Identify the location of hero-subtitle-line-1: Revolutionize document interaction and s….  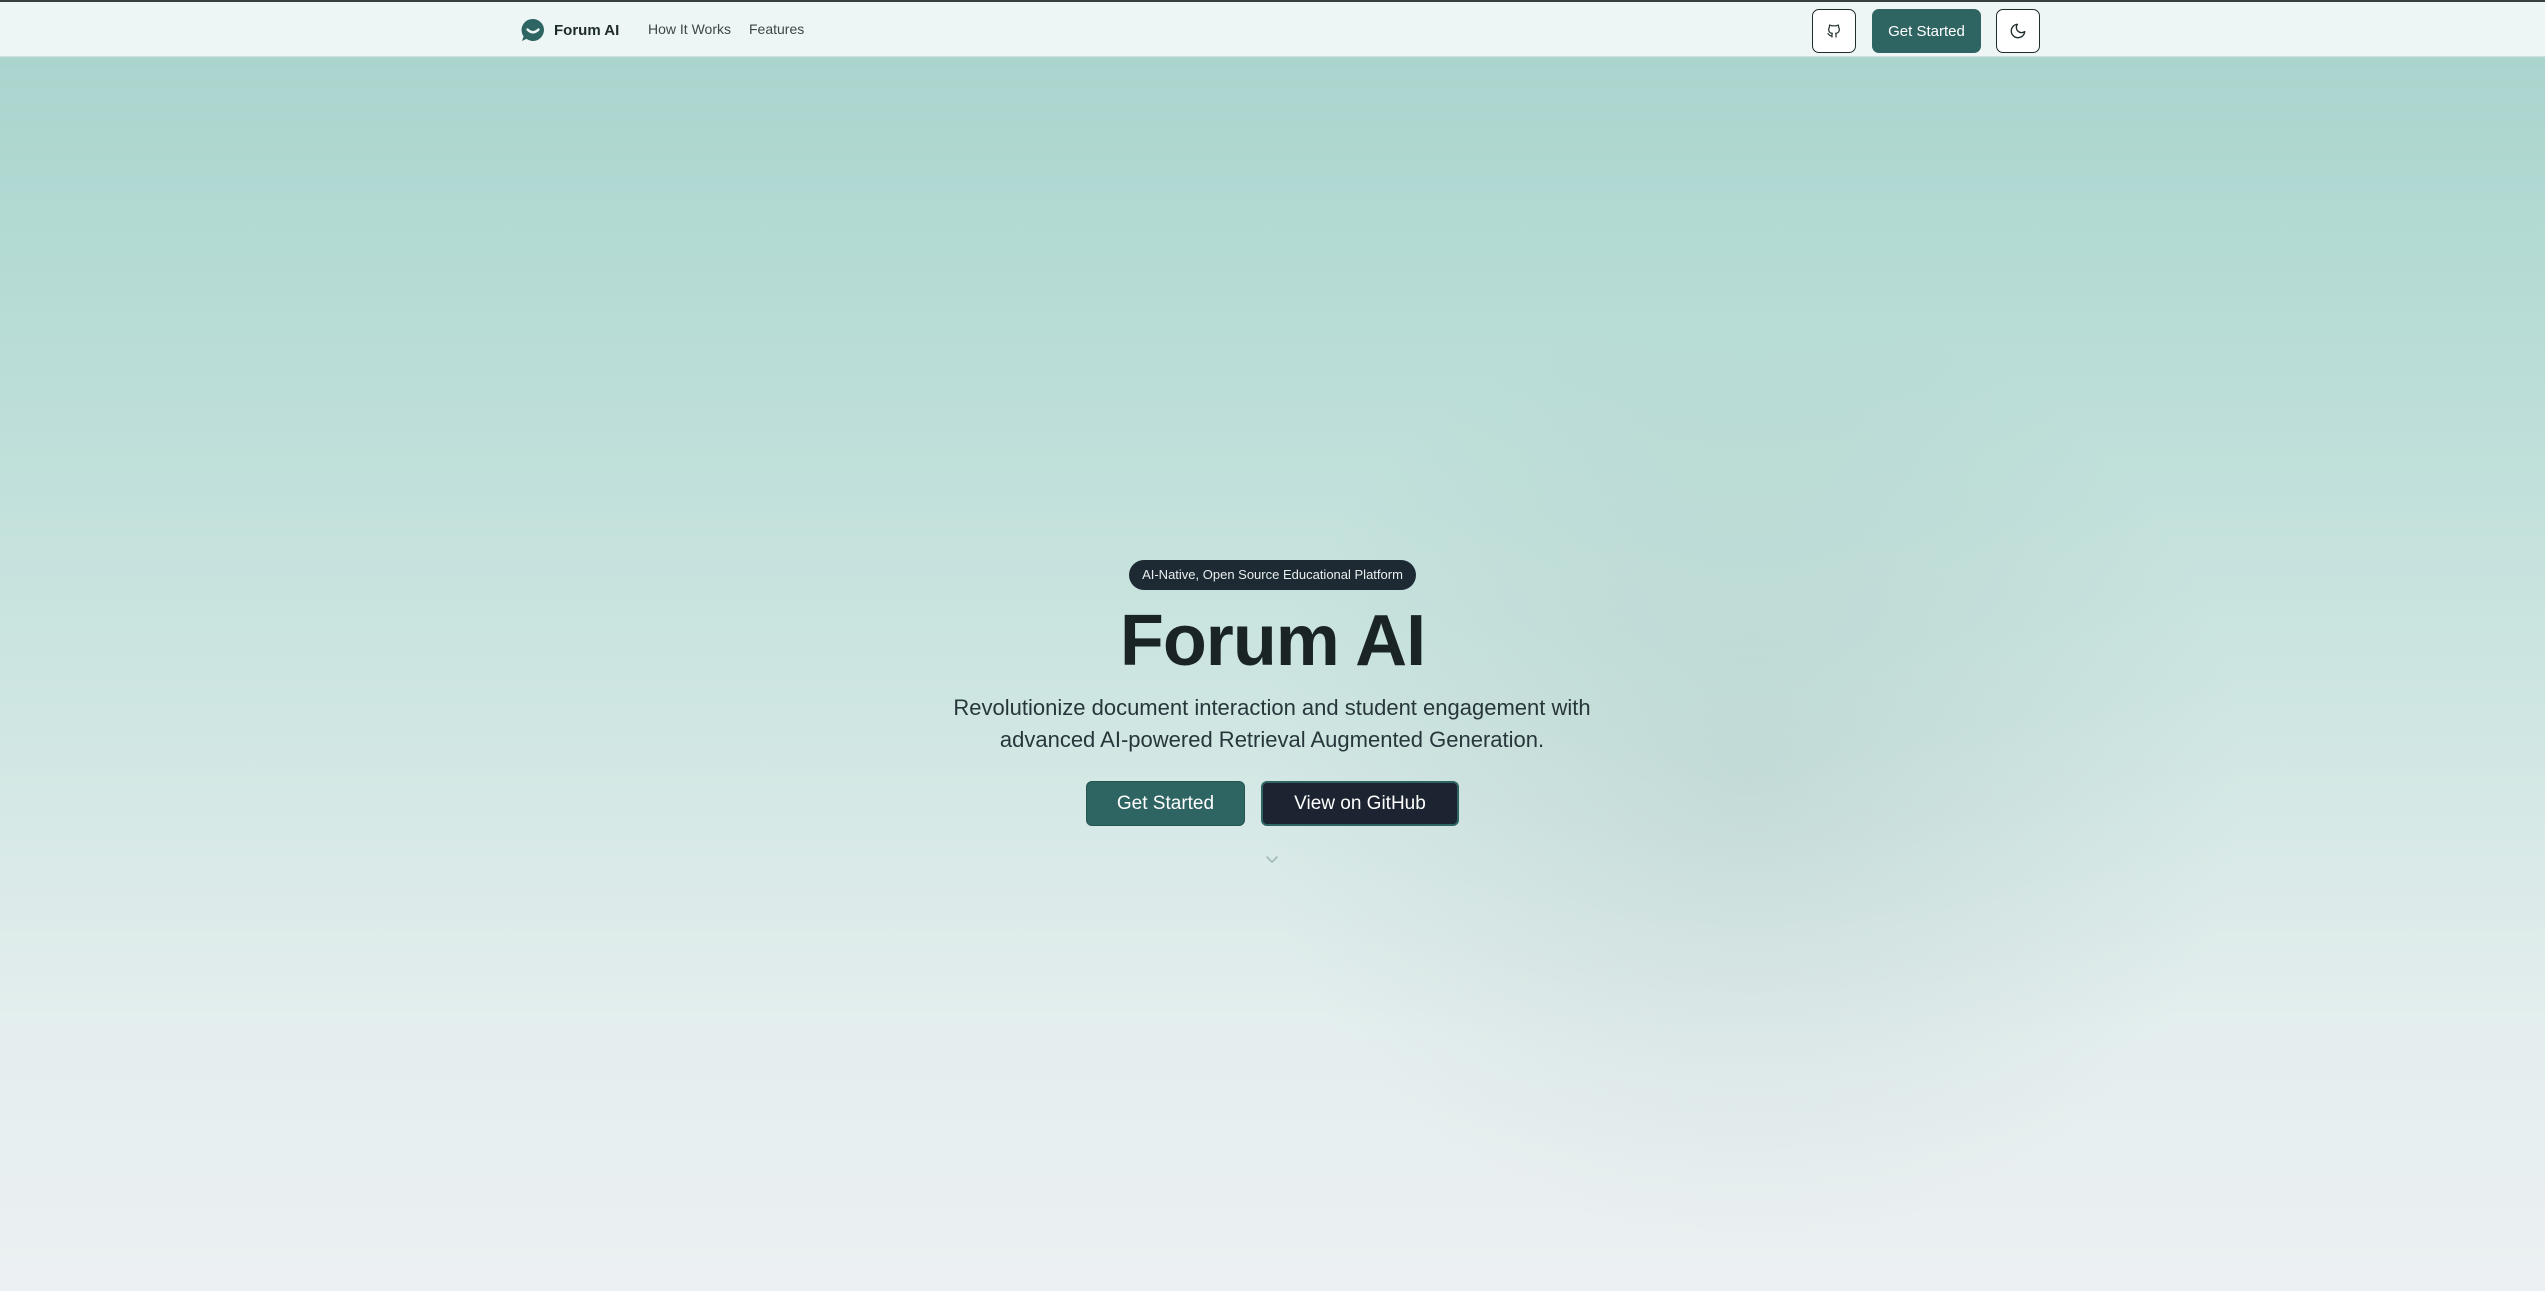
(1272, 707).